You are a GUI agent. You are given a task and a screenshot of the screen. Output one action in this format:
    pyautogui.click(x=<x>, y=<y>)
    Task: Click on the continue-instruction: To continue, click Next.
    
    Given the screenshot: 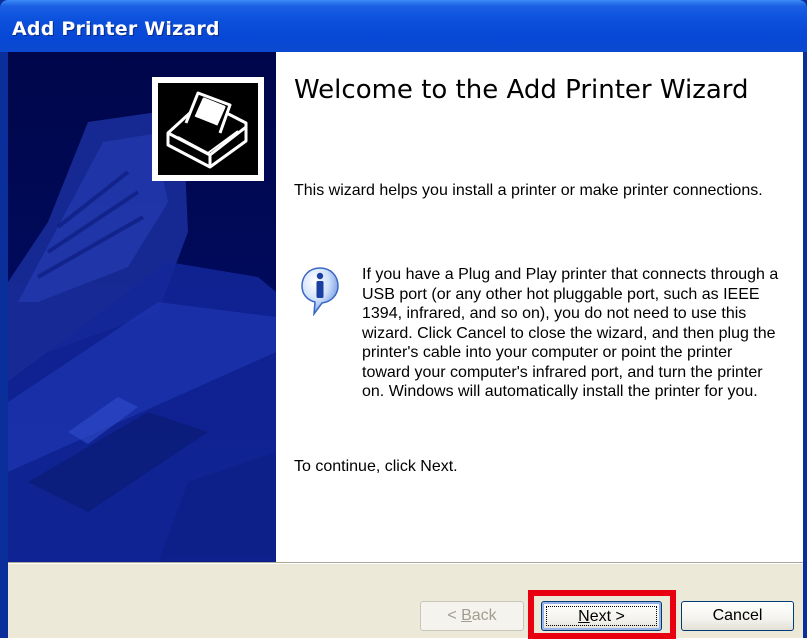 What is the action you would take?
    pyautogui.click(x=376, y=466)
    